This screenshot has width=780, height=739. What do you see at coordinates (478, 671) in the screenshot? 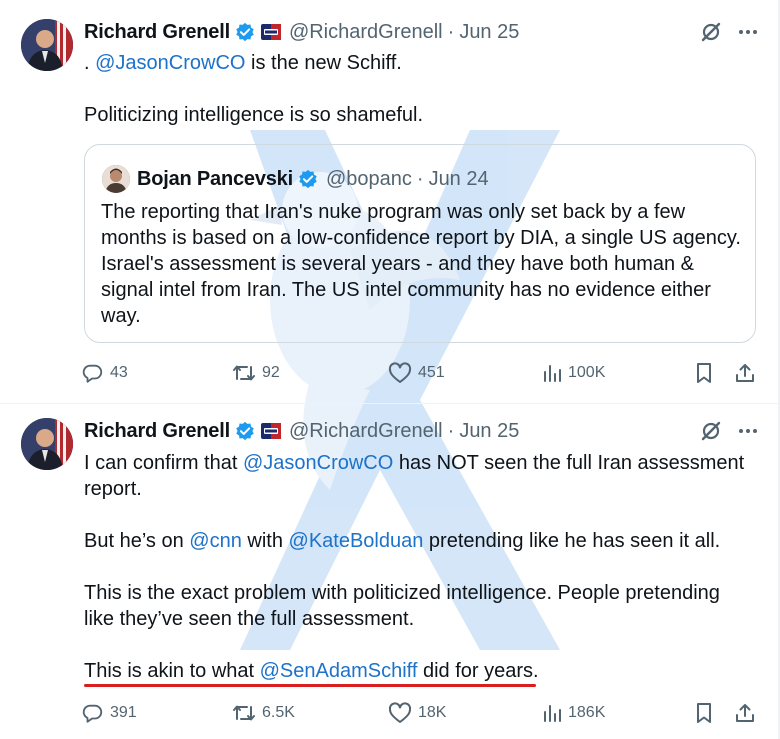
I see `text-span: did for years.` at bounding box center [478, 671].